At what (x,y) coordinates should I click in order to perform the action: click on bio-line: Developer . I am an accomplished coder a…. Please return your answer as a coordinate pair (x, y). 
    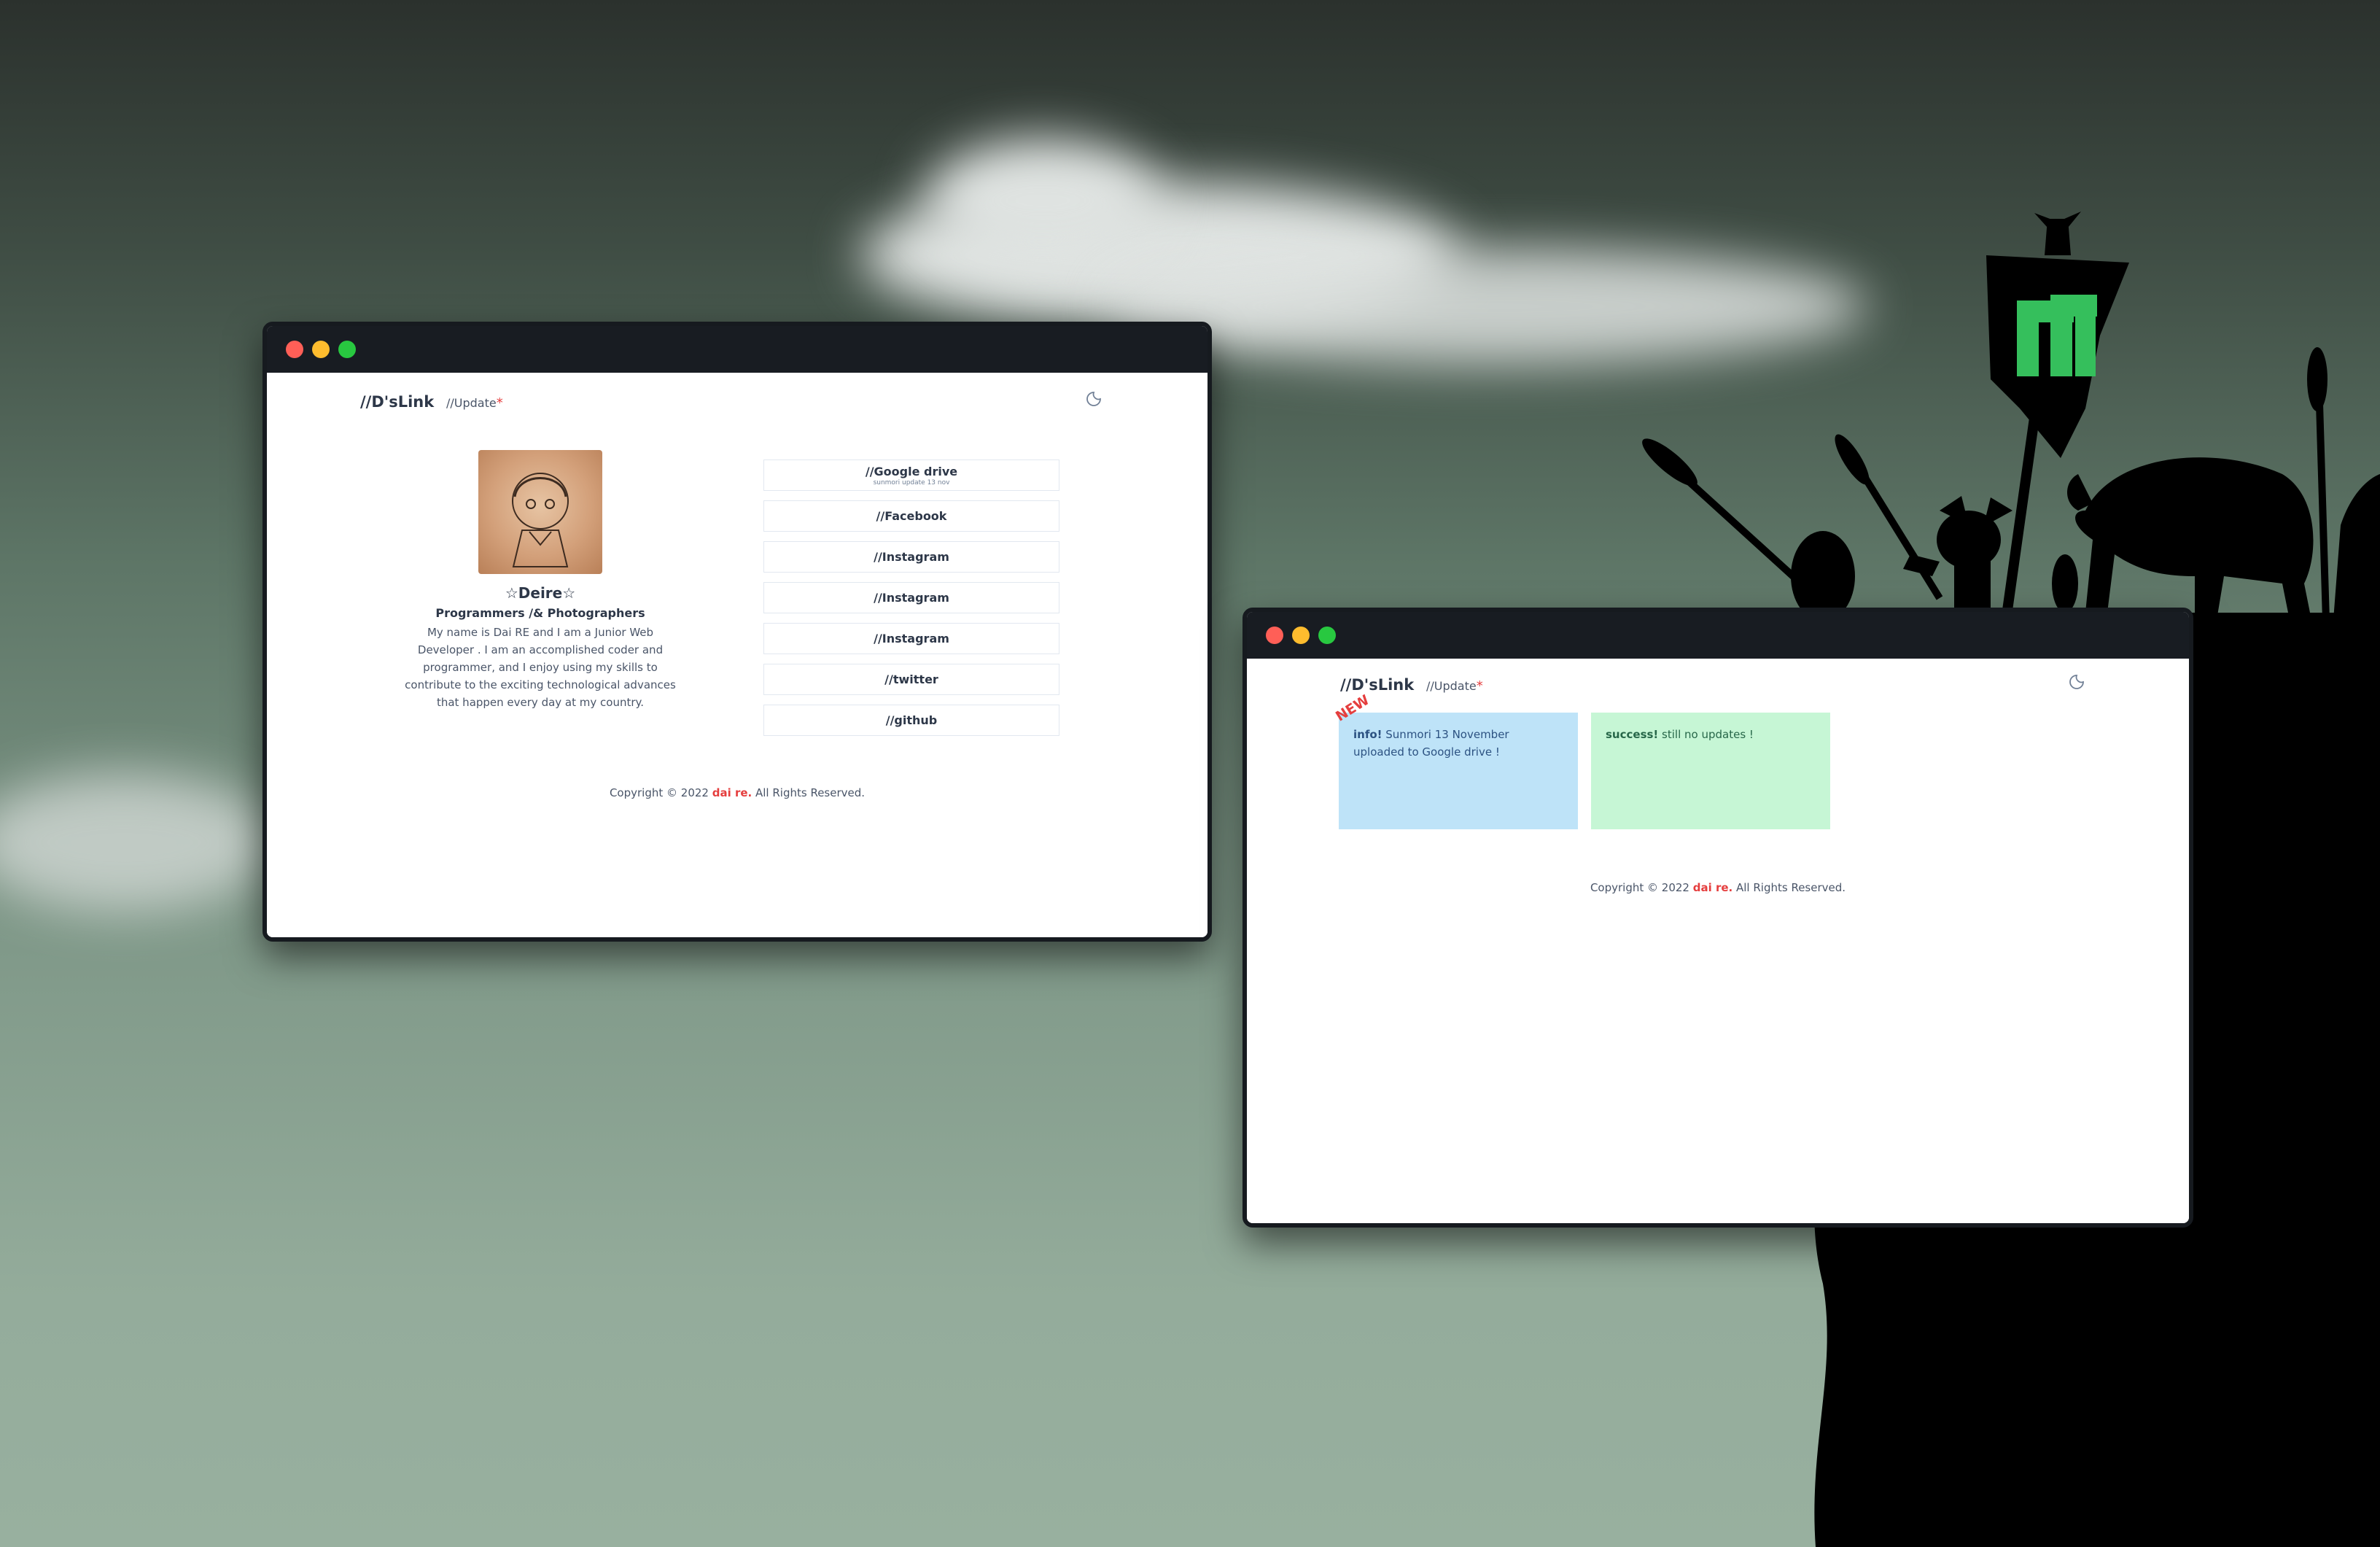
    Looking at the image, I should click on (540, 649).